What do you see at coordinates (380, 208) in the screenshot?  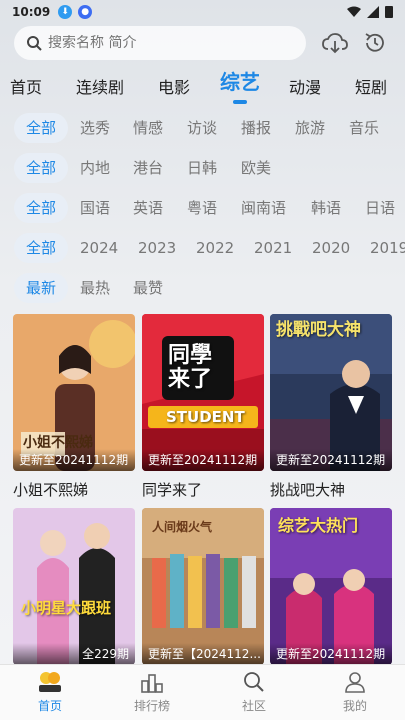 I see `filter-lang-japanese: 日语` at bounding box center [380, 208].